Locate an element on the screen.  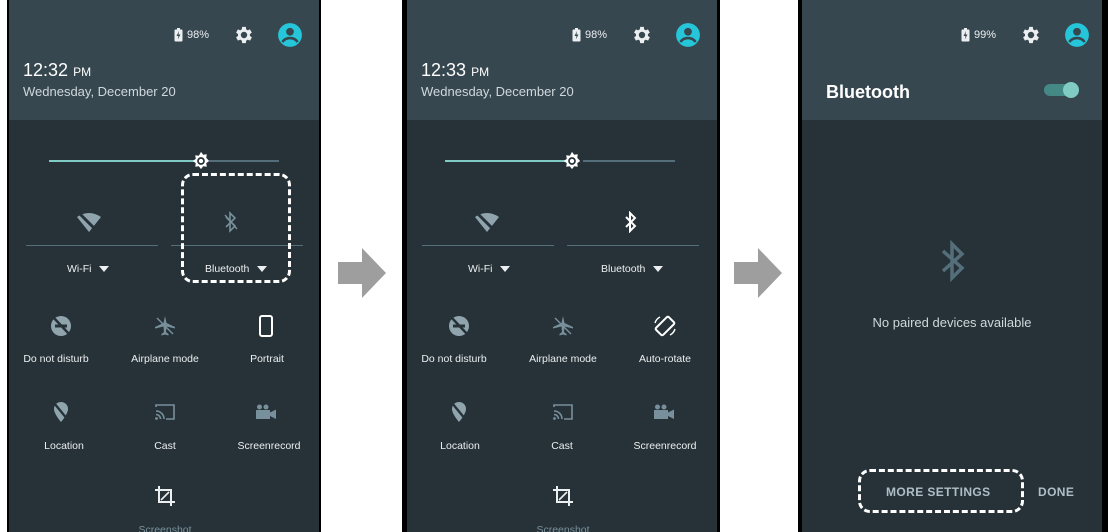
portrait-icon is located at coordinates (266, 326).